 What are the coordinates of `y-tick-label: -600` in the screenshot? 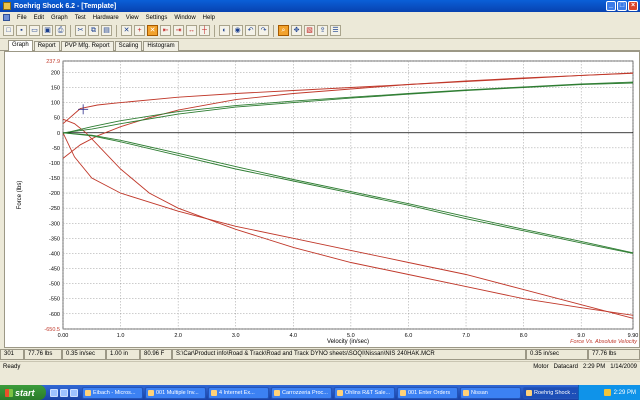 It's located at (54, 315).